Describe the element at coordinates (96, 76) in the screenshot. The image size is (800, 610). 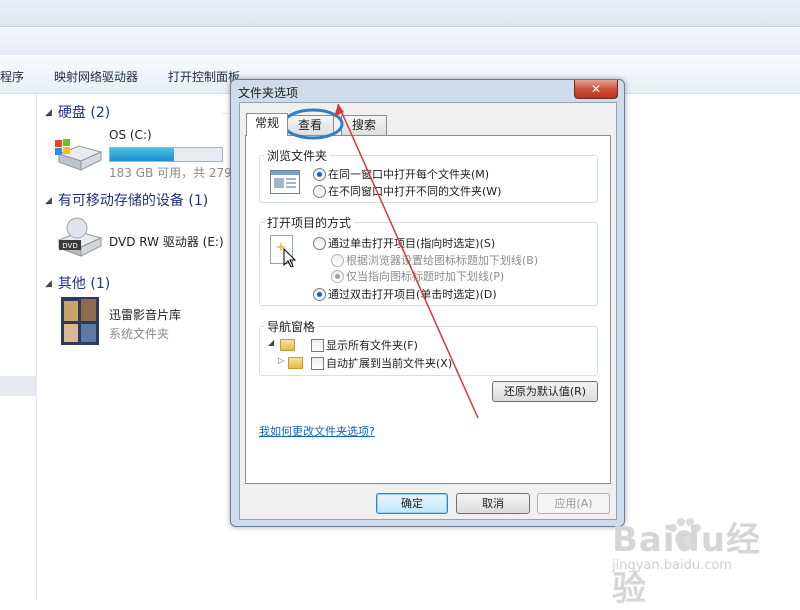
I see `toolbar-map-drive-button: 映射网络驱动器` at that location.